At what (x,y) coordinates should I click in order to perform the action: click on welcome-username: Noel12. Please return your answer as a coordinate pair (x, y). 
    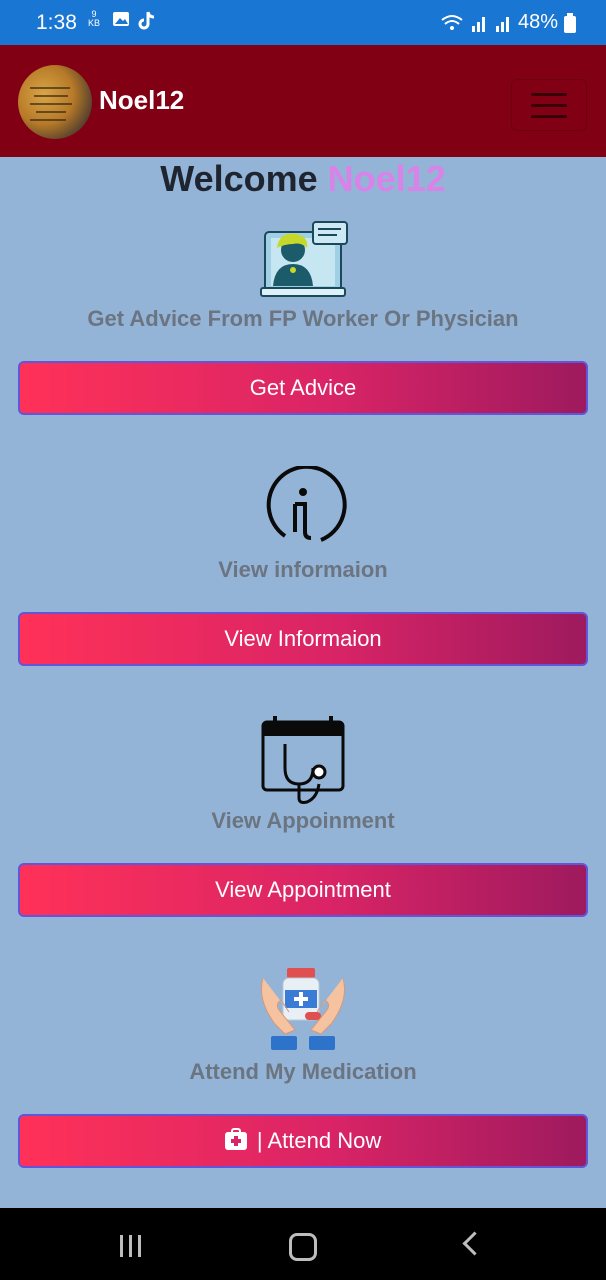
    Looking at the image, I should click on (386, 178).